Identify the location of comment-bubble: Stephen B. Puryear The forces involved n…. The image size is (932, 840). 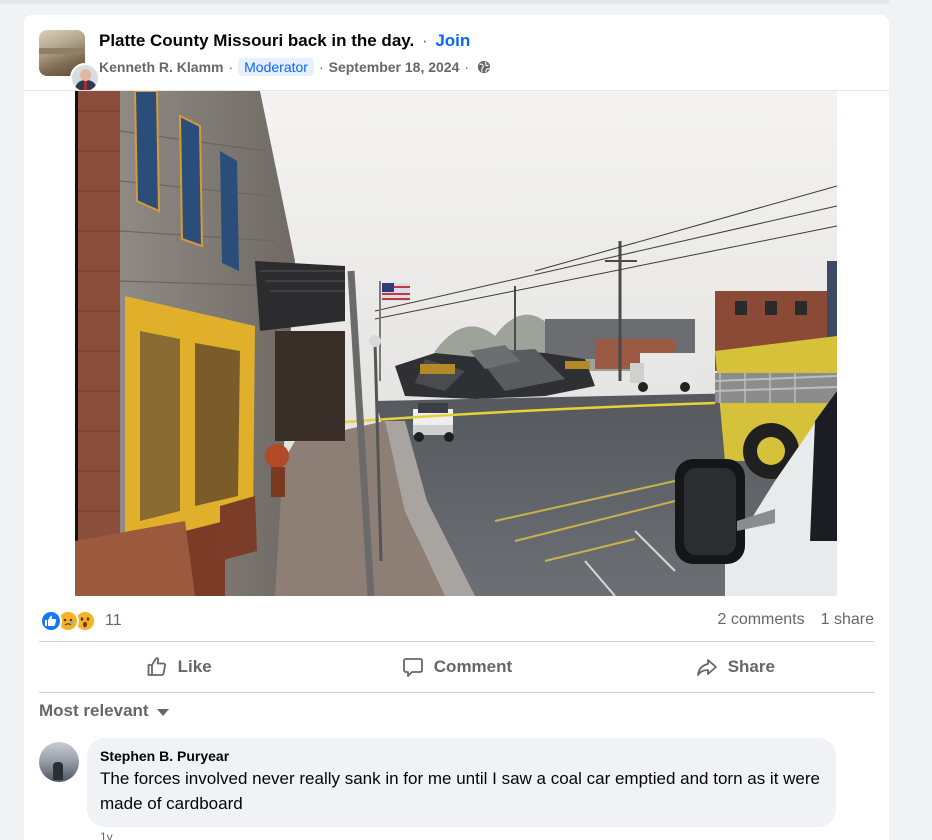
(461, 782).